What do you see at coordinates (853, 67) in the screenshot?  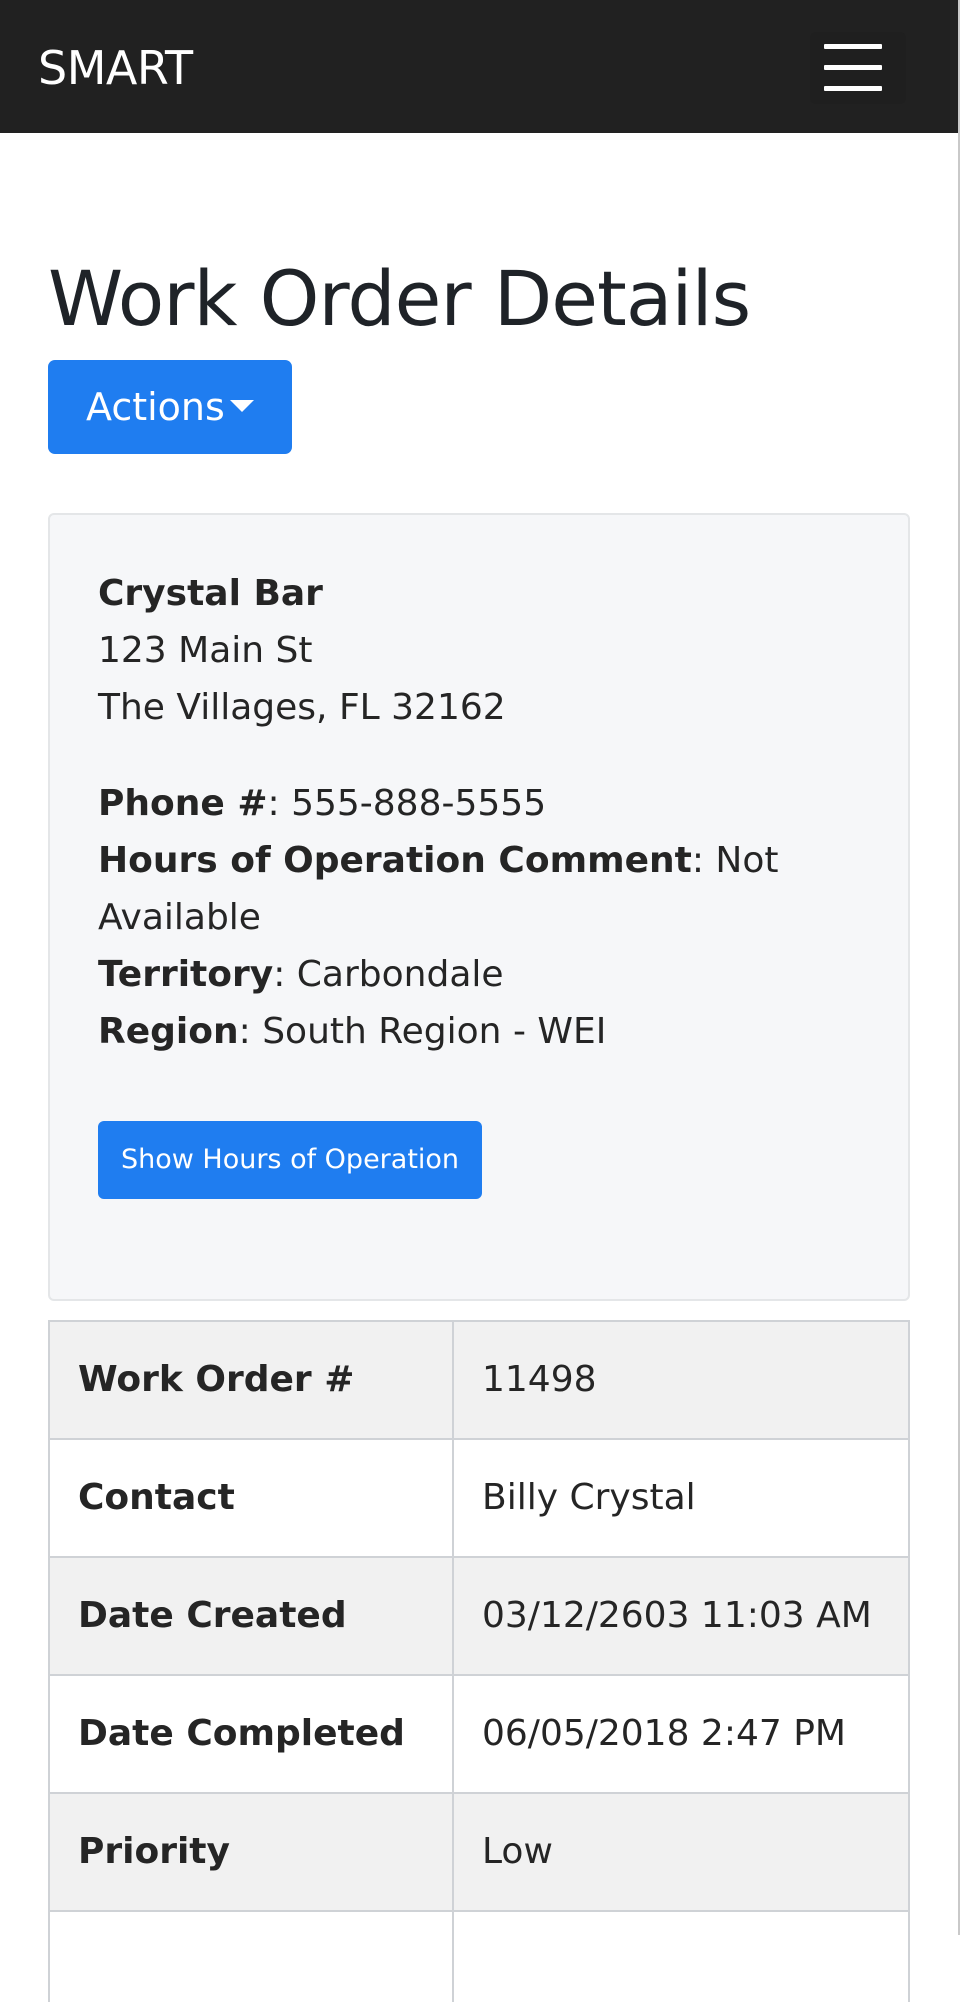 I see `hamburger-line-middle` at bounding box center [853, 67].